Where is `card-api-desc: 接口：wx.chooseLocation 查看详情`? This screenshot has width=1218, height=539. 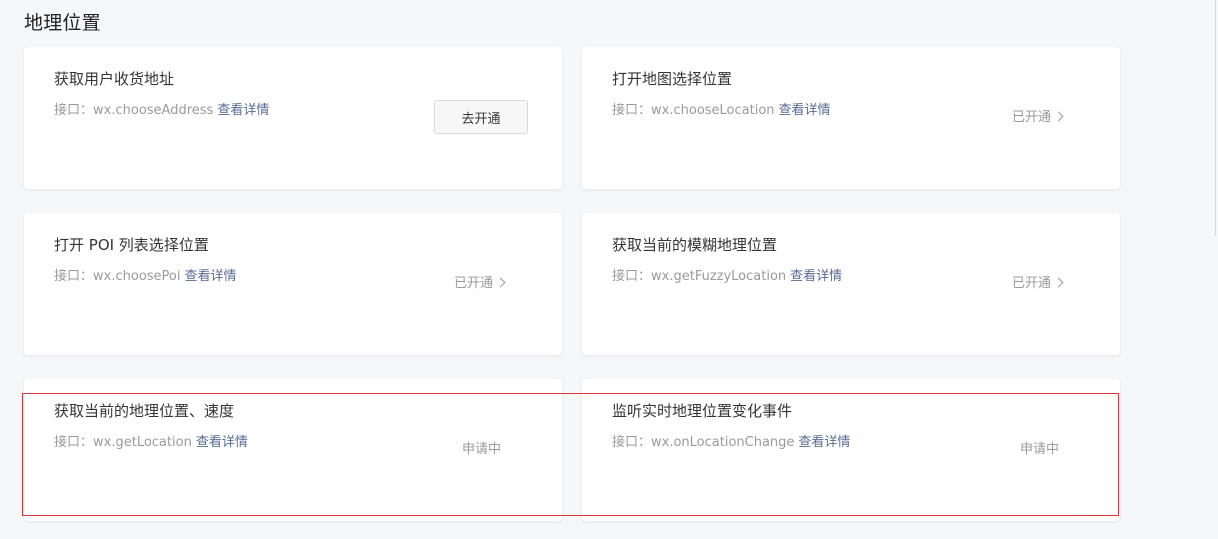
card-api-desc: 接口：wx.chooseLocation 查看详情 is located at coordinates (721, 111).